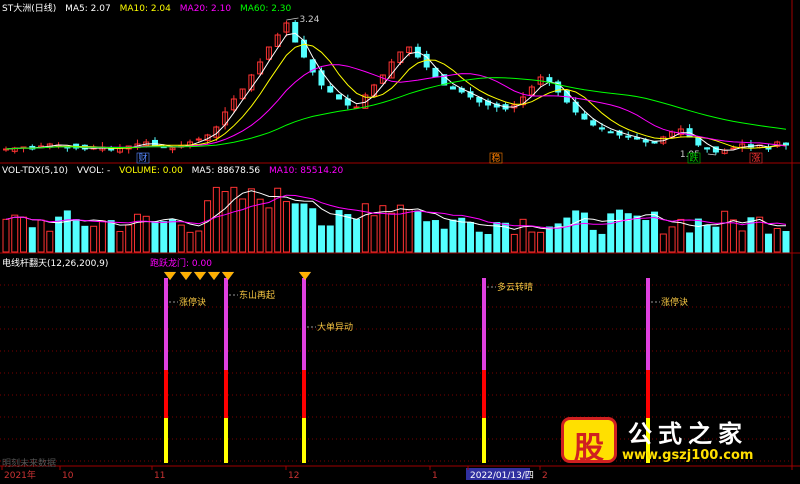  What do you see at coordinates (159, 475) in the screenshot?
I see `x-axis-label: 11` at bounding box center [159, 475].